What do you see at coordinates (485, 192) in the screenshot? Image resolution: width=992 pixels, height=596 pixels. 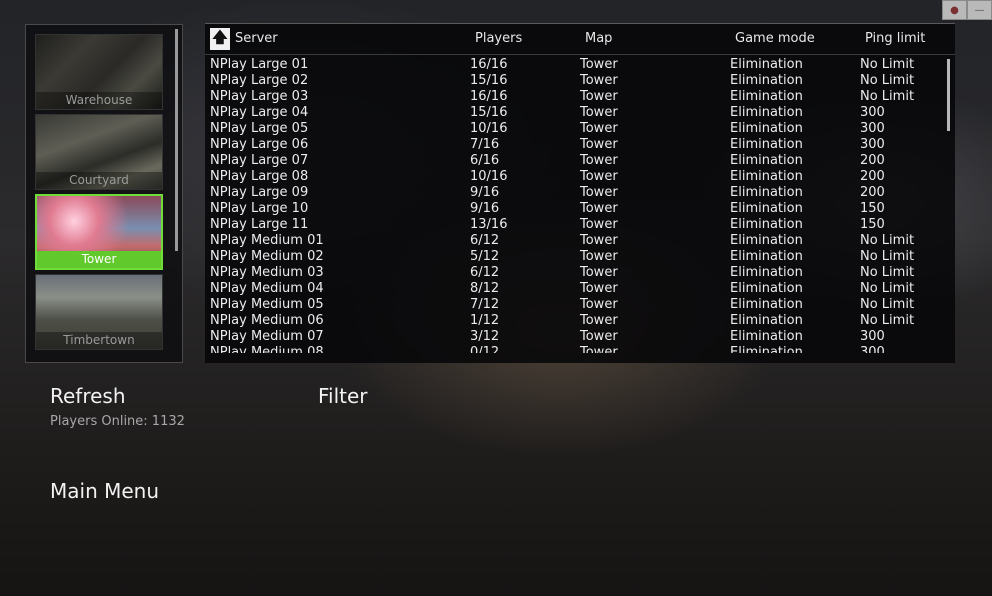 I see `players-count: 9/16` at bounding box center [485, 192].